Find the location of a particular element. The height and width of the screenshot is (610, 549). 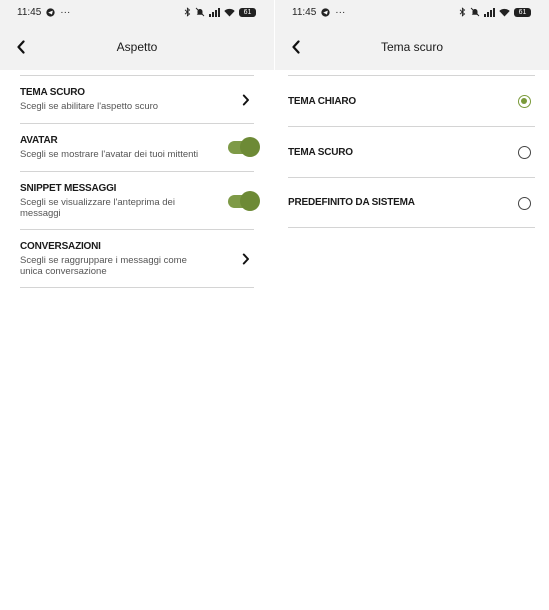

avatar-toggle is located at coordinates (243, 147).